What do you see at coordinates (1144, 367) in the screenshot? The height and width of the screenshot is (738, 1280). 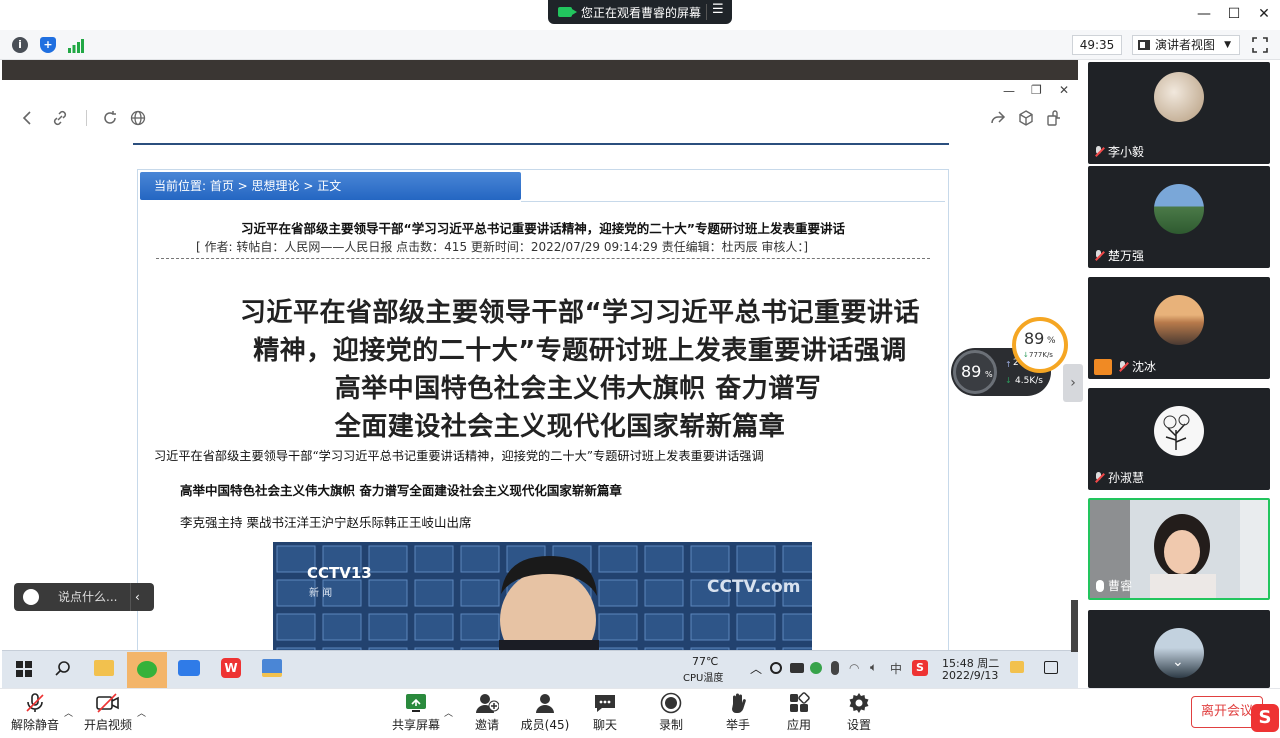 I see `participant-name: 沈冰` at bounding box center [1144, 367].